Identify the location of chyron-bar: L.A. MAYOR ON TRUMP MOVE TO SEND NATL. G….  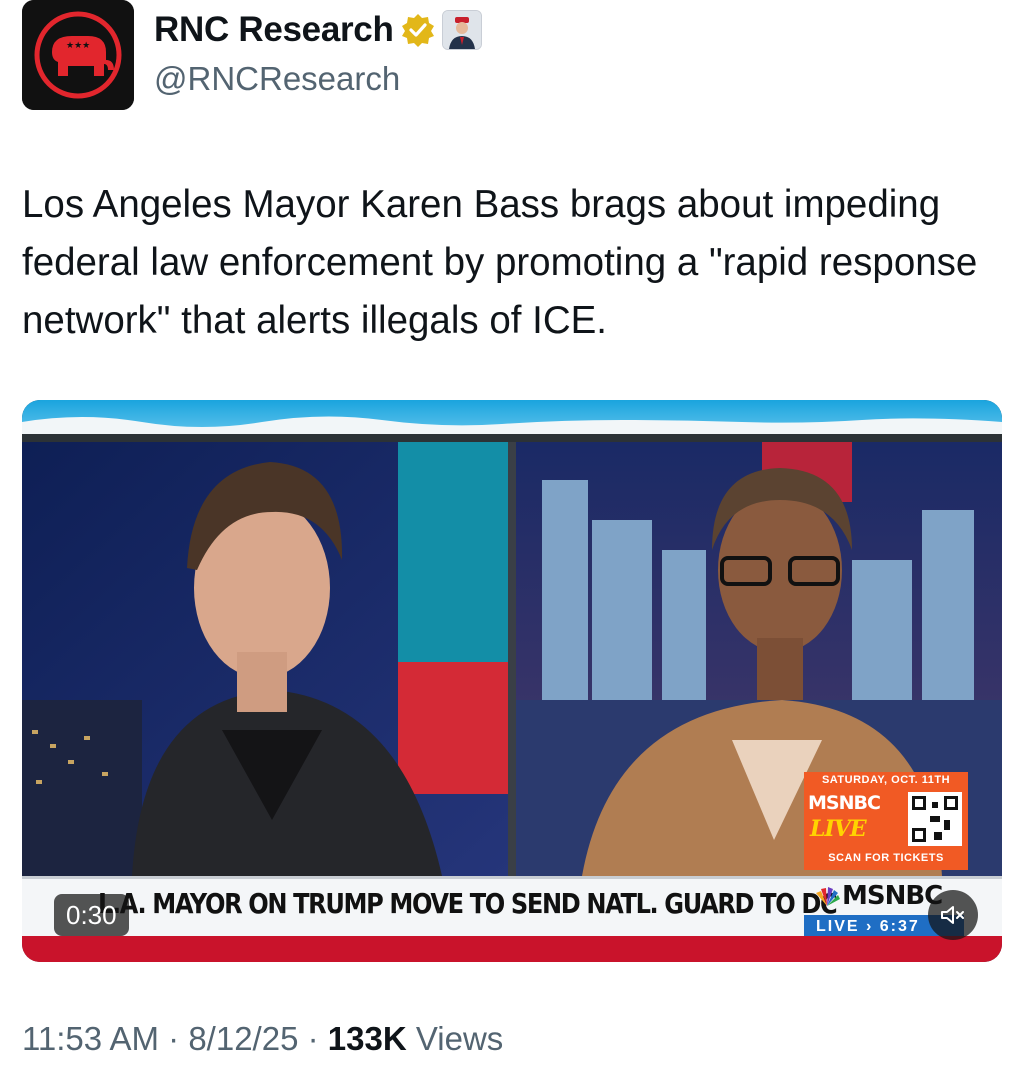
(512, 907).